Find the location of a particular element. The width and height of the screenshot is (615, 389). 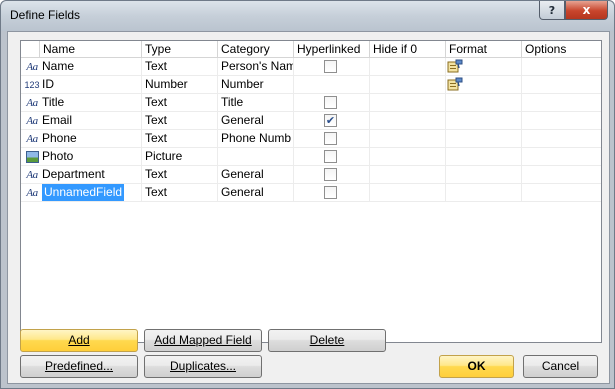

table-row: Aa Email Text General ✔ is located at coordinates (311, 121).